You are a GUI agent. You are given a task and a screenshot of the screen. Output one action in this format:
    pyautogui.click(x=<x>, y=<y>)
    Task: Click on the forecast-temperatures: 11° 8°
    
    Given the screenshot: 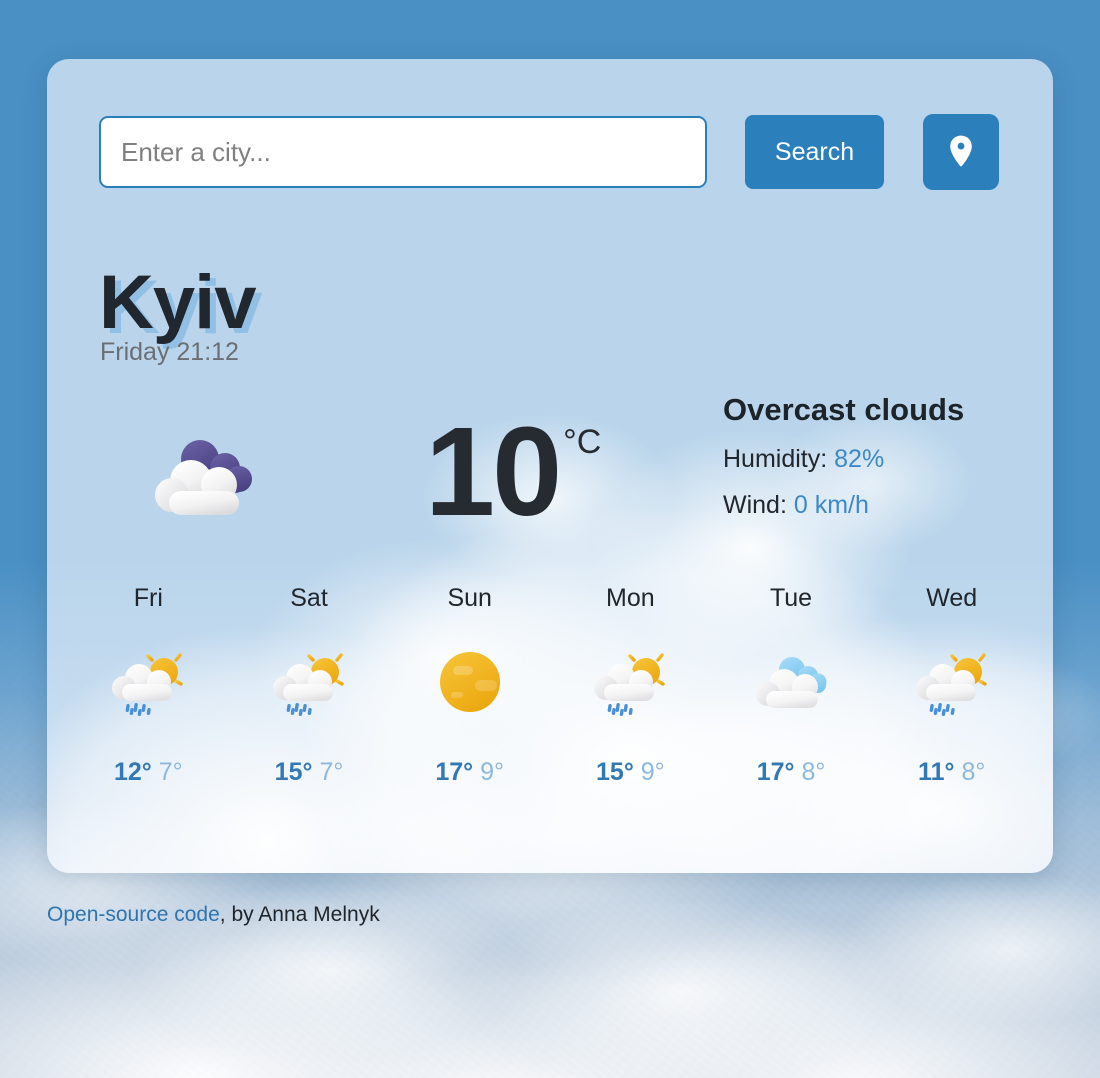 What is the action you would take?
    pyautogui.click(x=951, y=772)
    